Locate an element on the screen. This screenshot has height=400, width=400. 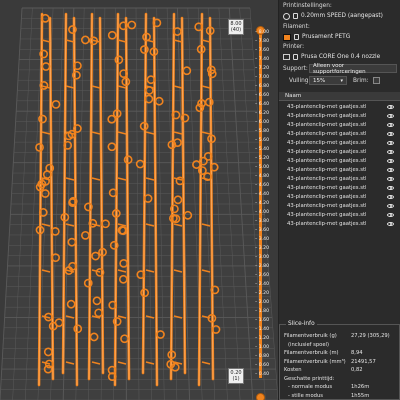
brim-checkbox is located at coordinates (376, 80).